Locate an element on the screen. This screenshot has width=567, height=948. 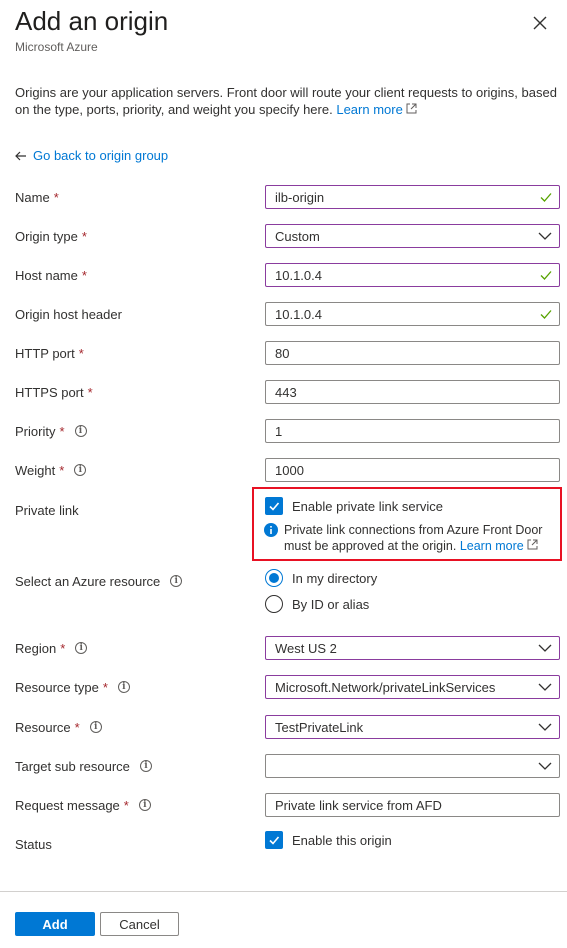
radio-label: By ID or alias is located at coordinates (331, 604).